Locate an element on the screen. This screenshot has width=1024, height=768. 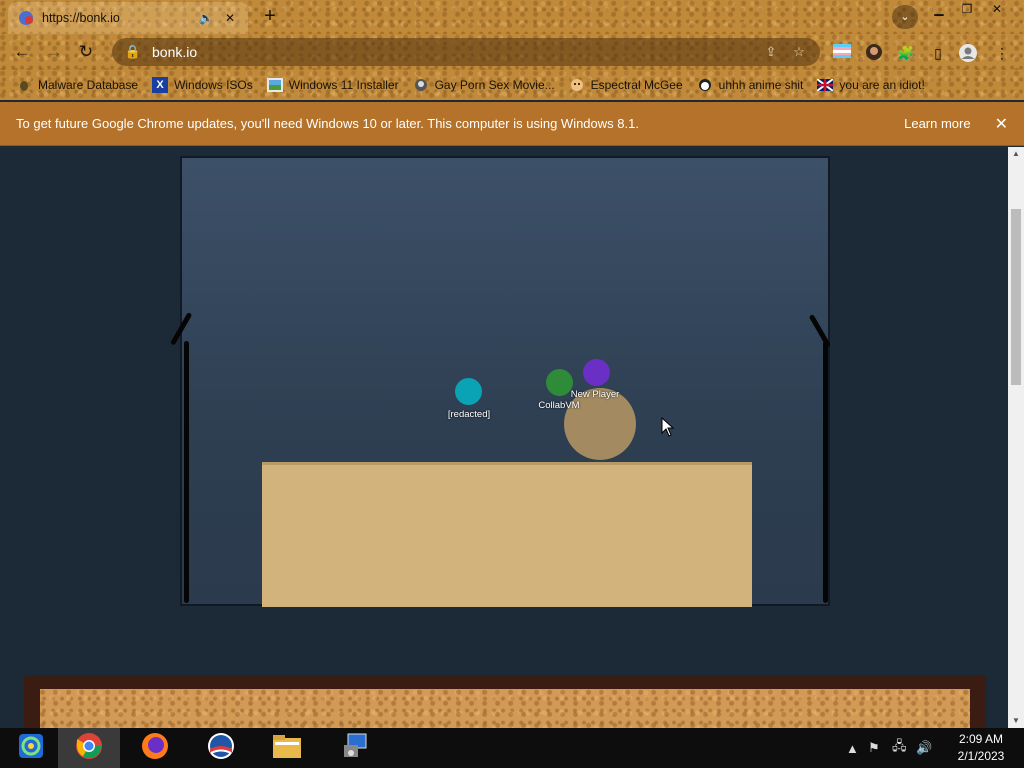
clock-date: 2/1/2023 is located at coordinates (981, 756).